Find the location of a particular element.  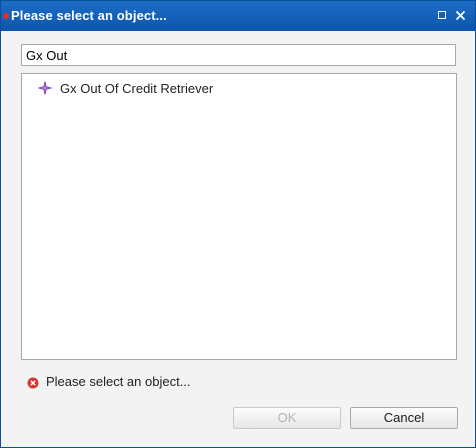

list-item-label: Gx Out Of Credit Retriever is located at coordinates (137, 88).